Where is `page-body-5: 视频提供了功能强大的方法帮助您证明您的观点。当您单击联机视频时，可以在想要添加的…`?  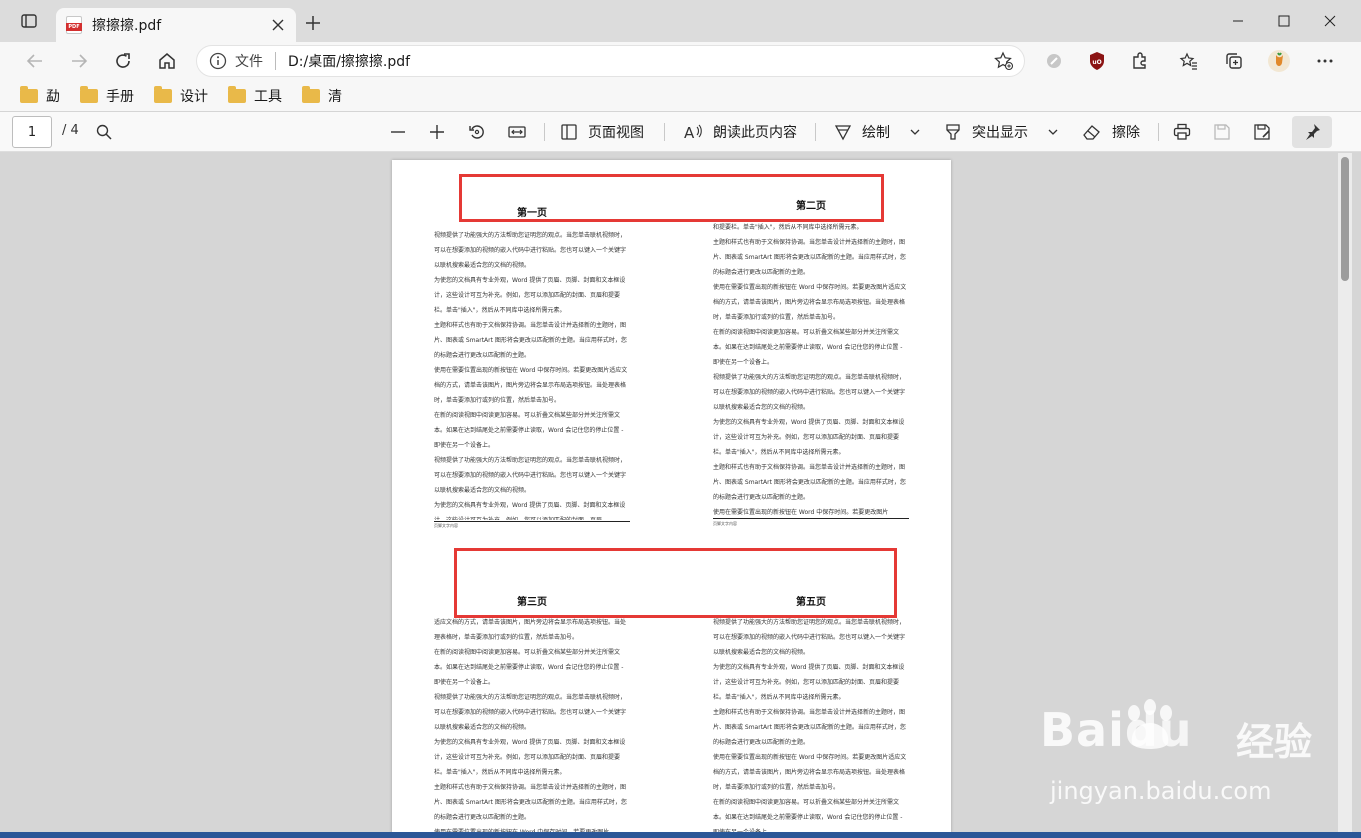 page-body-5: 视频提供了功能强大的方法帮助您证明您的观点。当您单击联机视频时，可以在想要添加的… is located at coordinates (810, 727).